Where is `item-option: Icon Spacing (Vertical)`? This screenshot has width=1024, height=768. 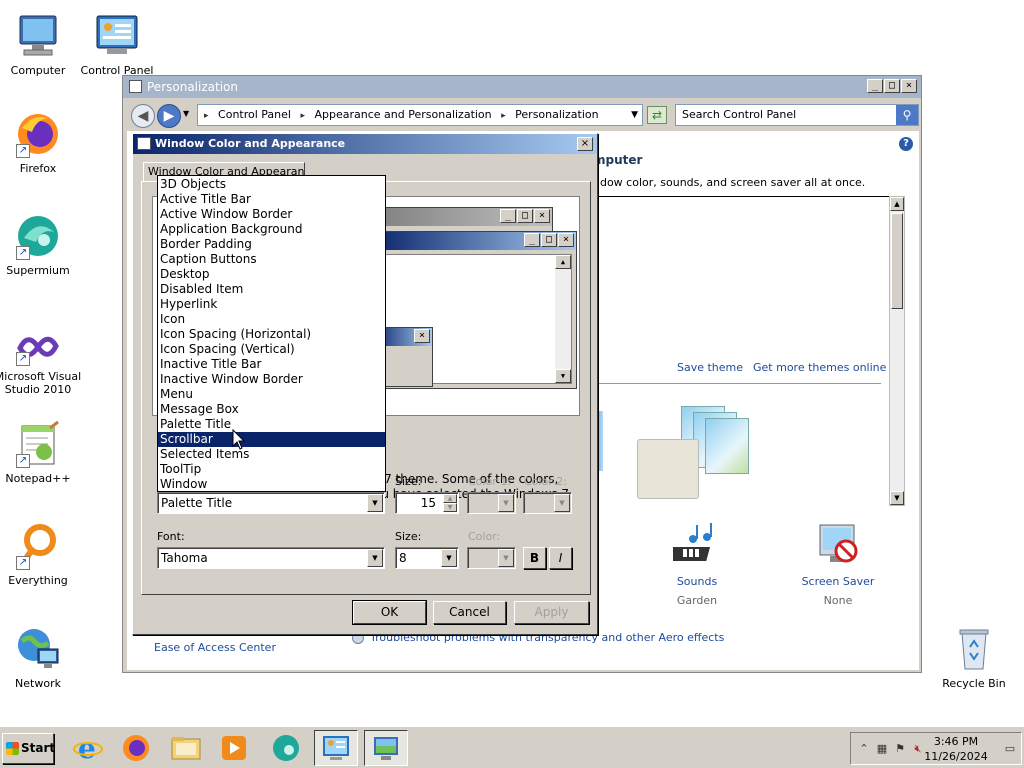
item-option: Icon Spacing (Vertical) is located at coordinates (271, 349).